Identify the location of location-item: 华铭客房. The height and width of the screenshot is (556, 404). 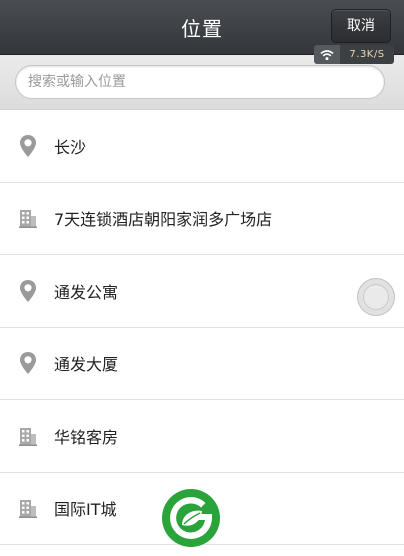
(202, 436).